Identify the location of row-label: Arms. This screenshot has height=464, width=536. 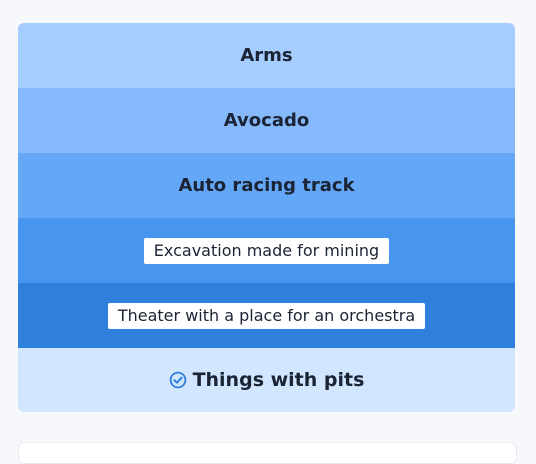
(266, 55).